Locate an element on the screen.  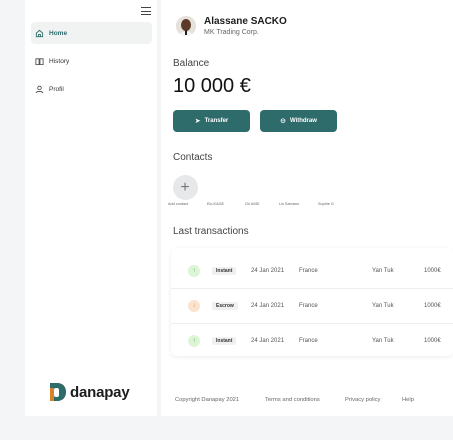
privacy-link: Privacy policy is located at coordinates (362, 400).